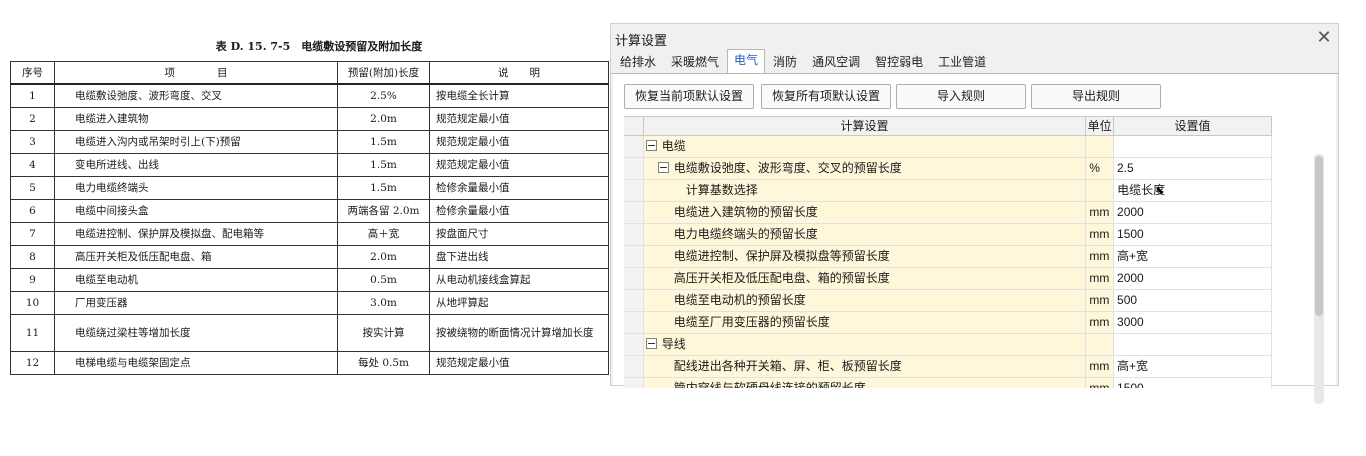  I want to click on restore-all-defaults-button: 恢复所有项默认设置, so click(826, 96).